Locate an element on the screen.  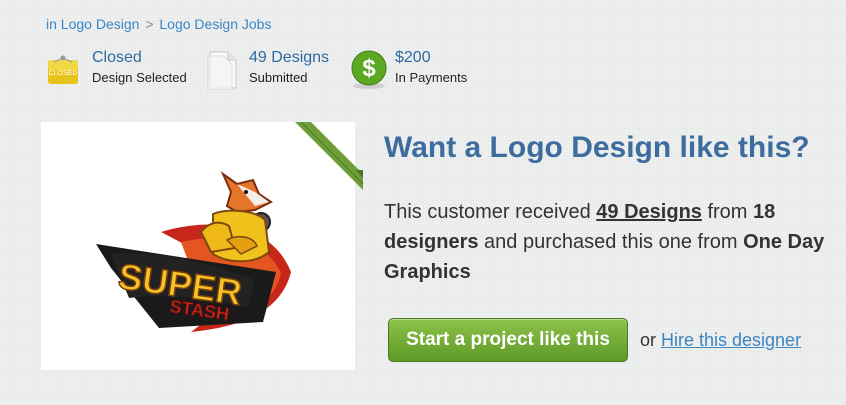
stat-payments-title: $200 is located at coordinates (413, 57).